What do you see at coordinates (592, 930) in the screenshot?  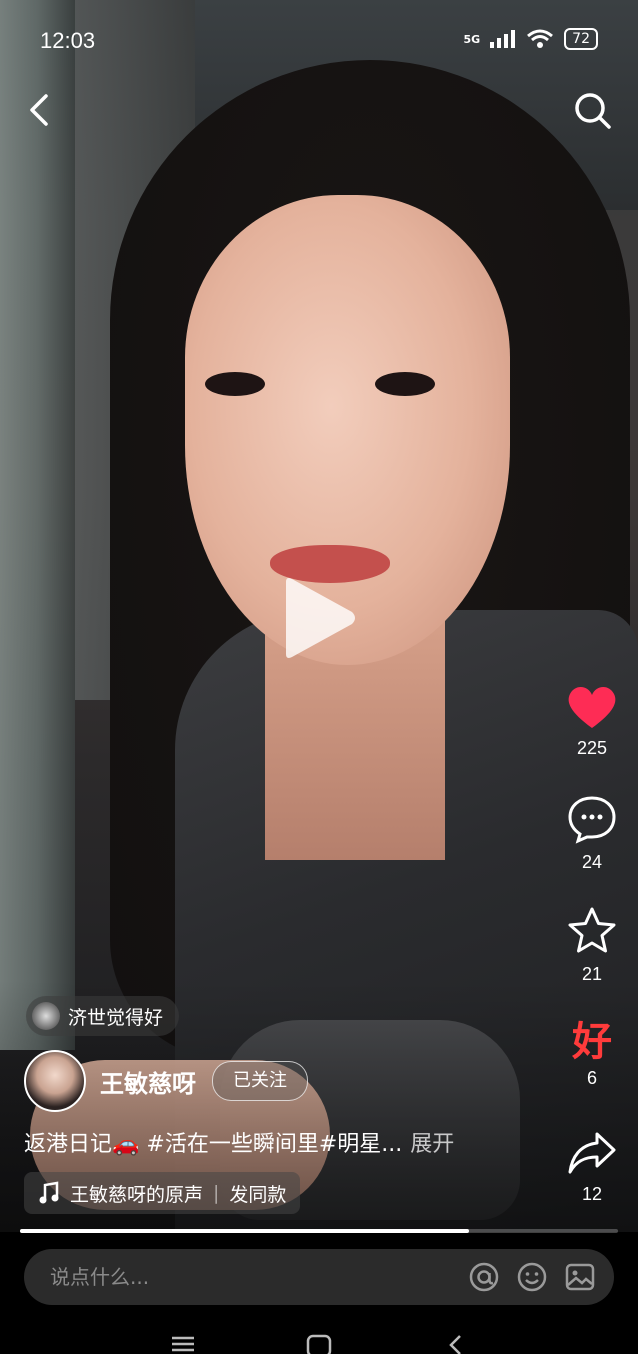 I see `star-icon` at bounding box center [592, 930].